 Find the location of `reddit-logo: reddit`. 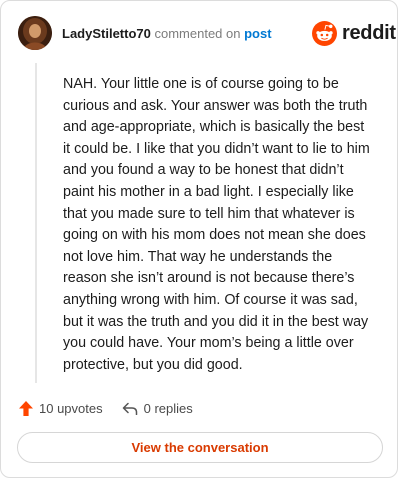

reddit-logo: reddit is located at coordinates (354, 33).